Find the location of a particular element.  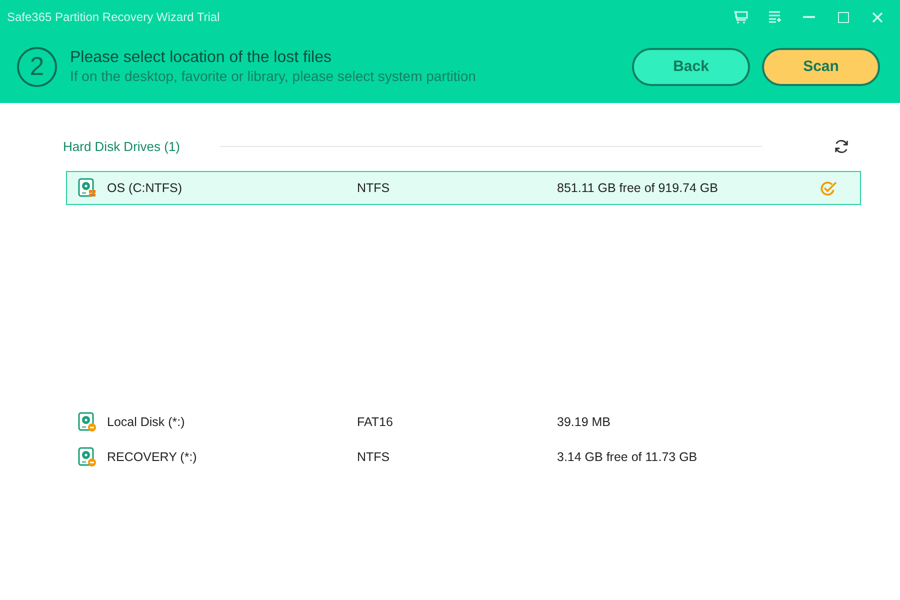

section-title: Hard Disk Drives (1) is located at coordinates (121, 146).